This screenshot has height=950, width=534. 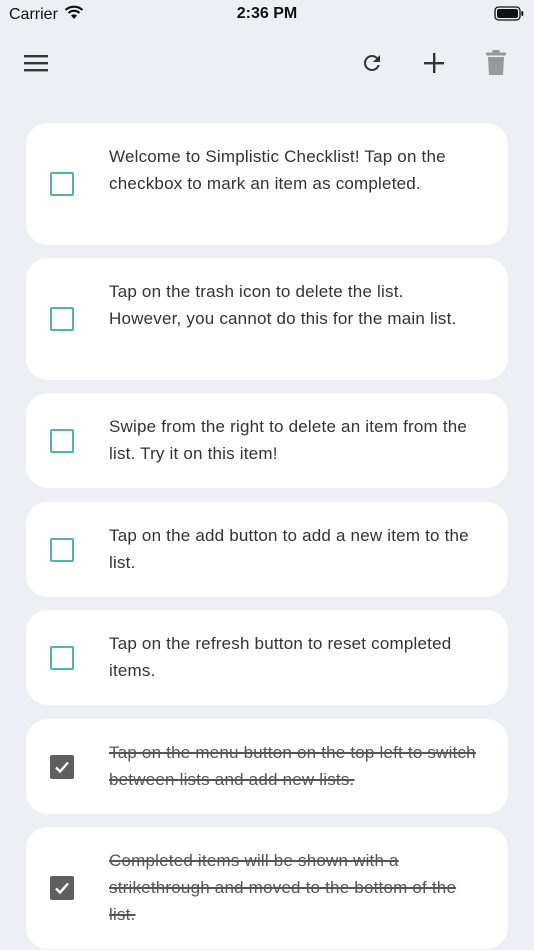 I want to click on status-time: 2:36 PM, so click(x=267, y=13).